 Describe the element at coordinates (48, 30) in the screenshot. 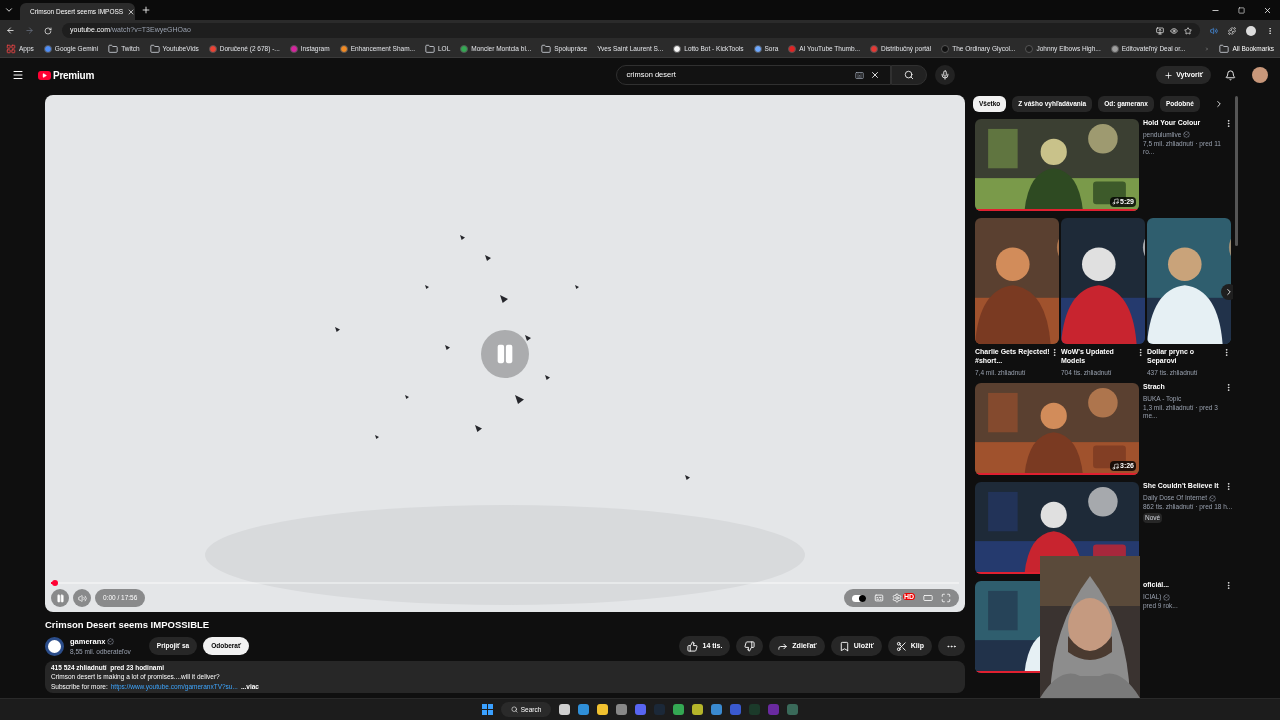

I see `reload-icon` at that location.